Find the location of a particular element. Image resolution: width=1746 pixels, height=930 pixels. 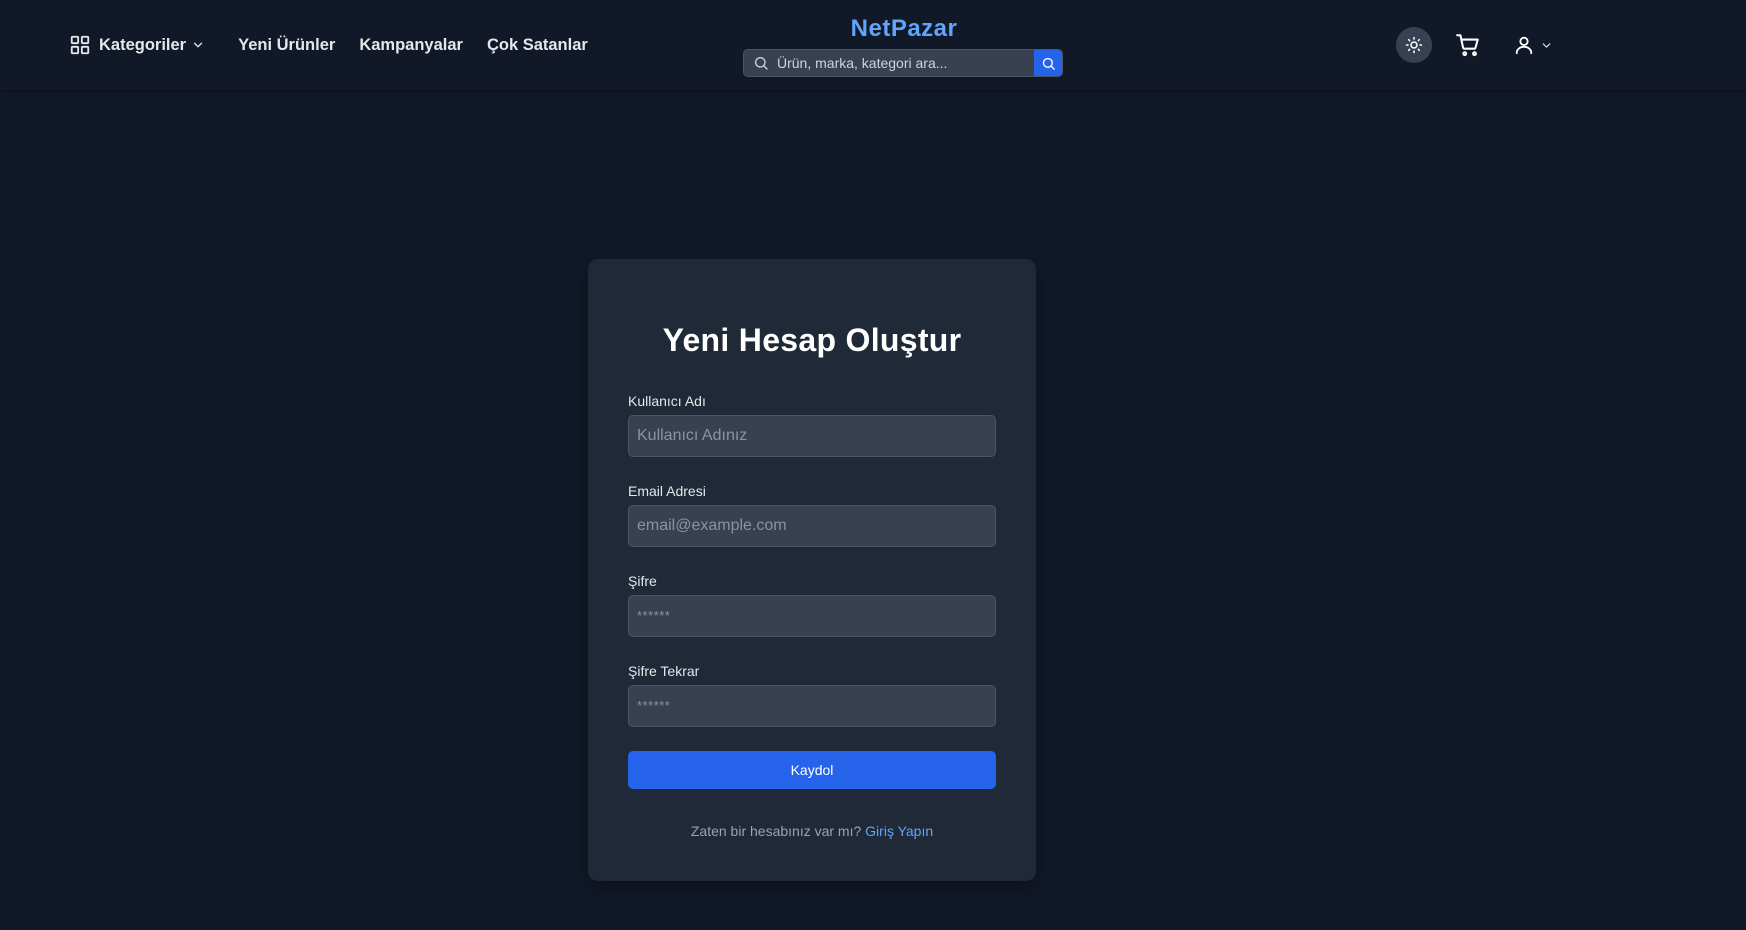

login-prompt: Zaten bir hesabınız var mı? Giriş Yapın is located at coordinates (812, 831).